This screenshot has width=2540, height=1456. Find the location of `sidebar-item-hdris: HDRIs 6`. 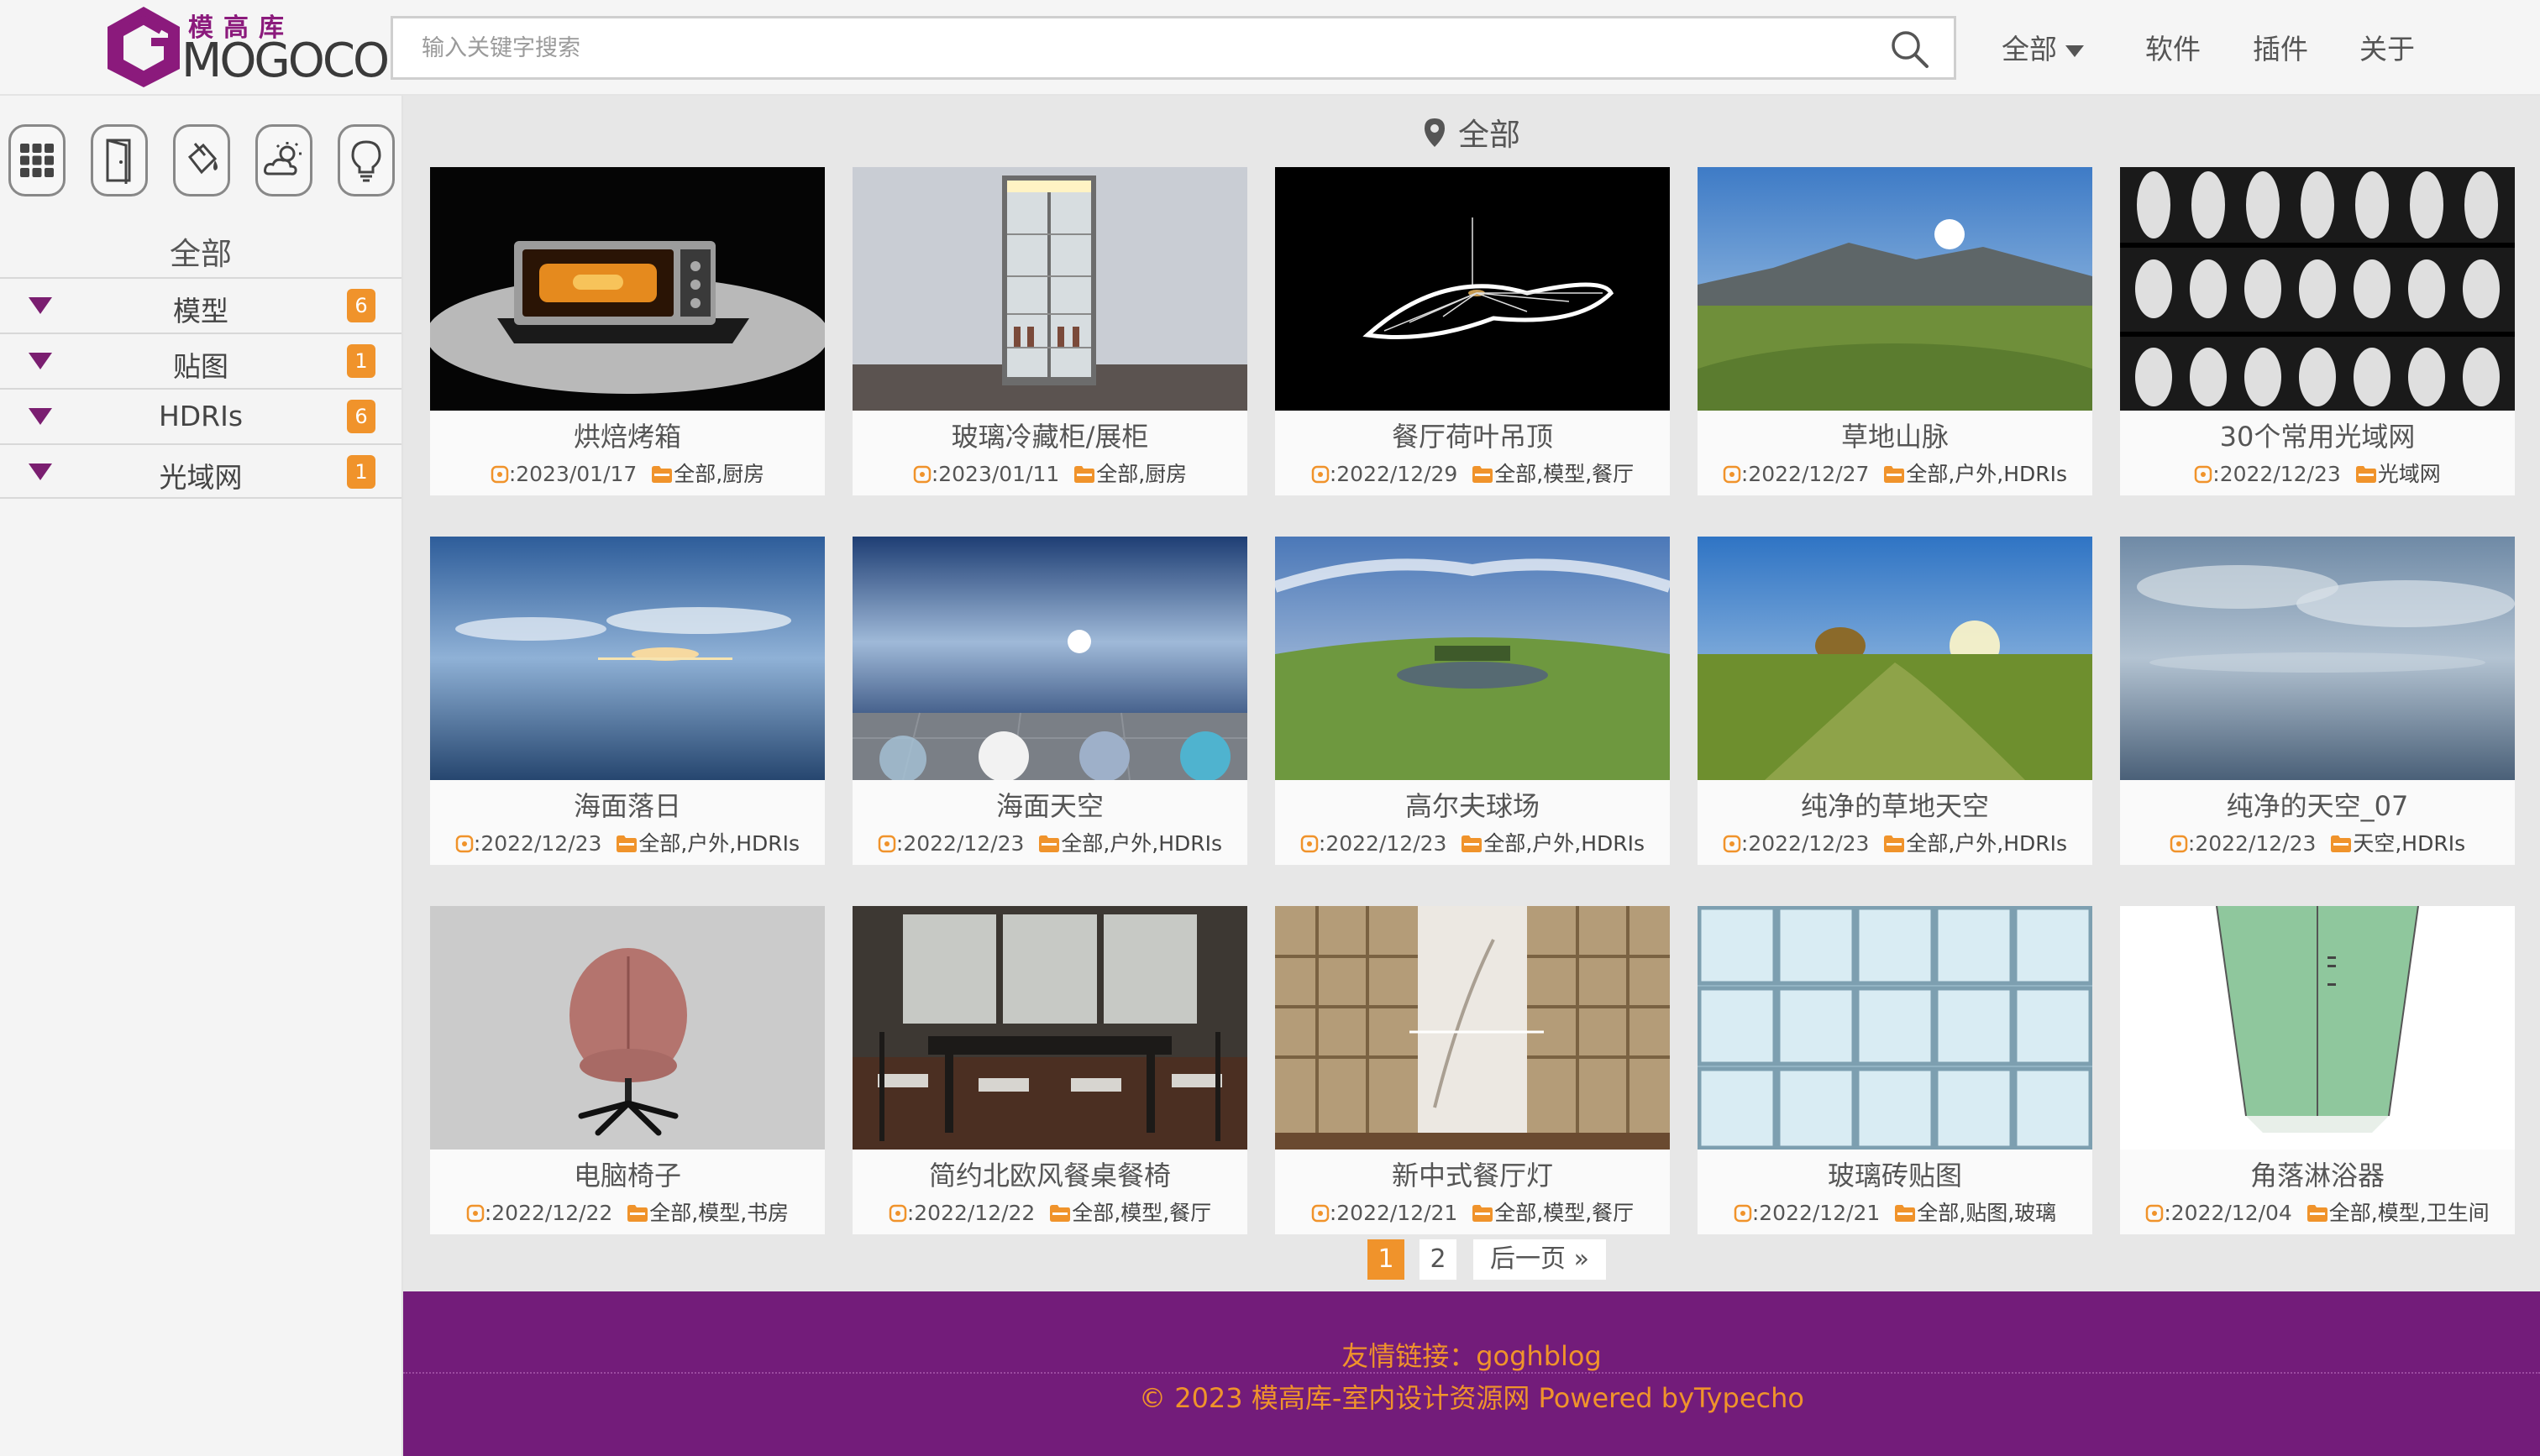

sidebar-item-hdris: HDRIs 6 is located at coordinates (200, 415).